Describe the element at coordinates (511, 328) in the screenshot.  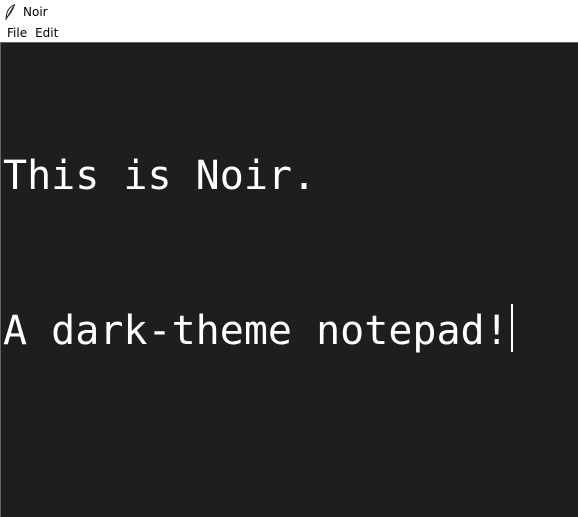
I see `text-cursor` at that location.